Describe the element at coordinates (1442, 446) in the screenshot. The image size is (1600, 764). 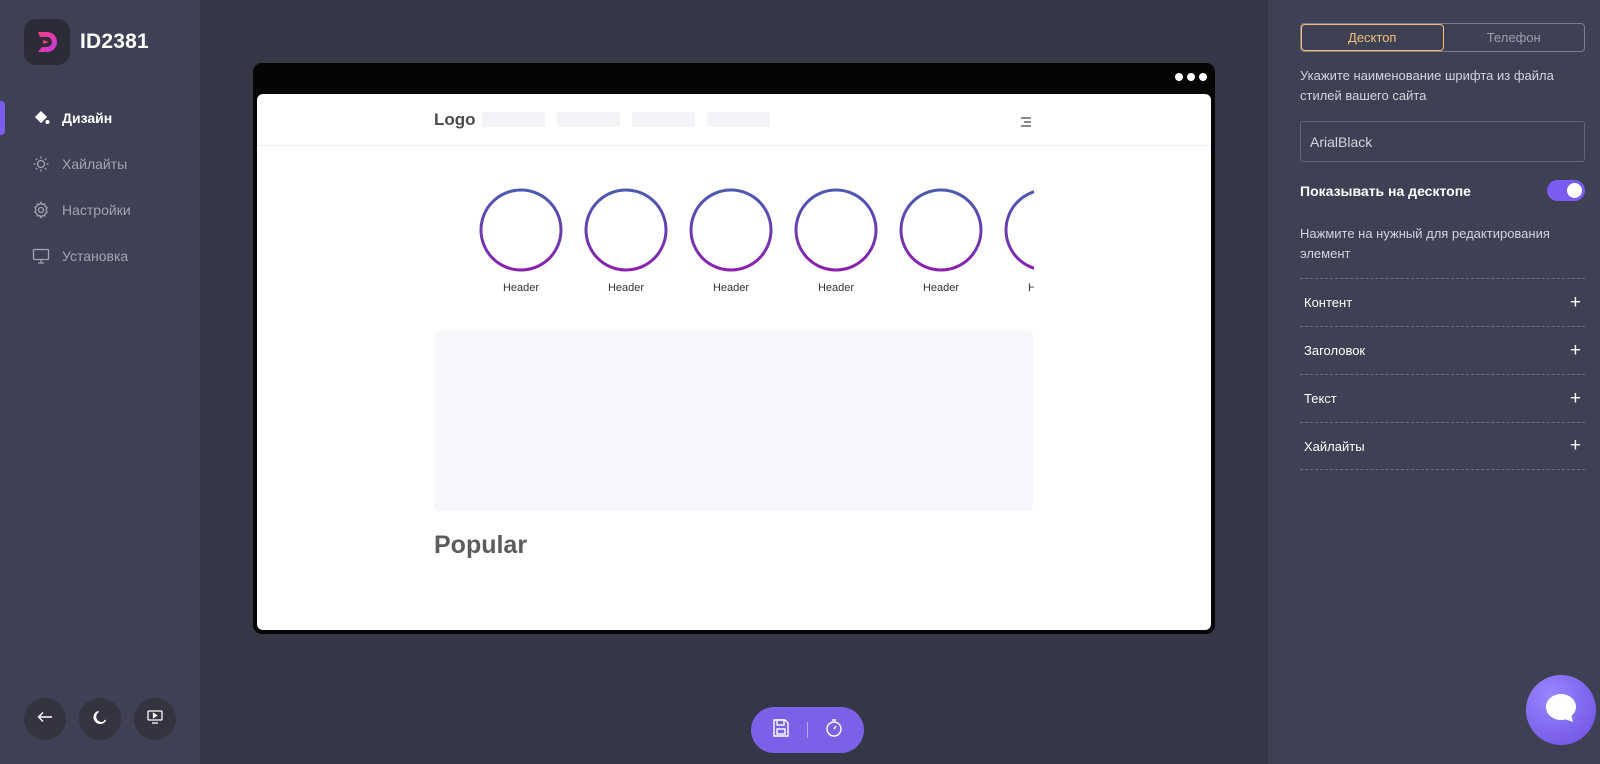
I see `section-highlights: Хайлайты +` at that location.